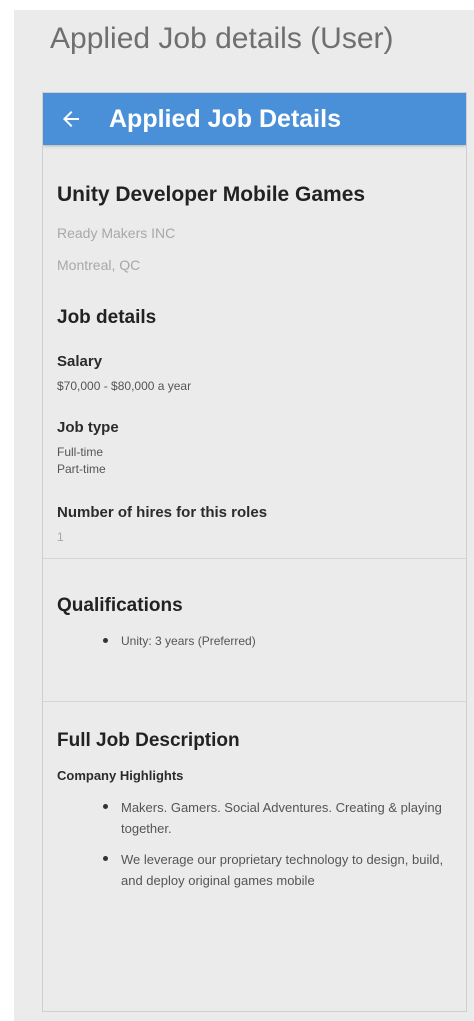  Describe the element at coordinates (254, 666) in the screenshot. I see `qualifications-list: Unity: 3 years (Preferred)` at that location.